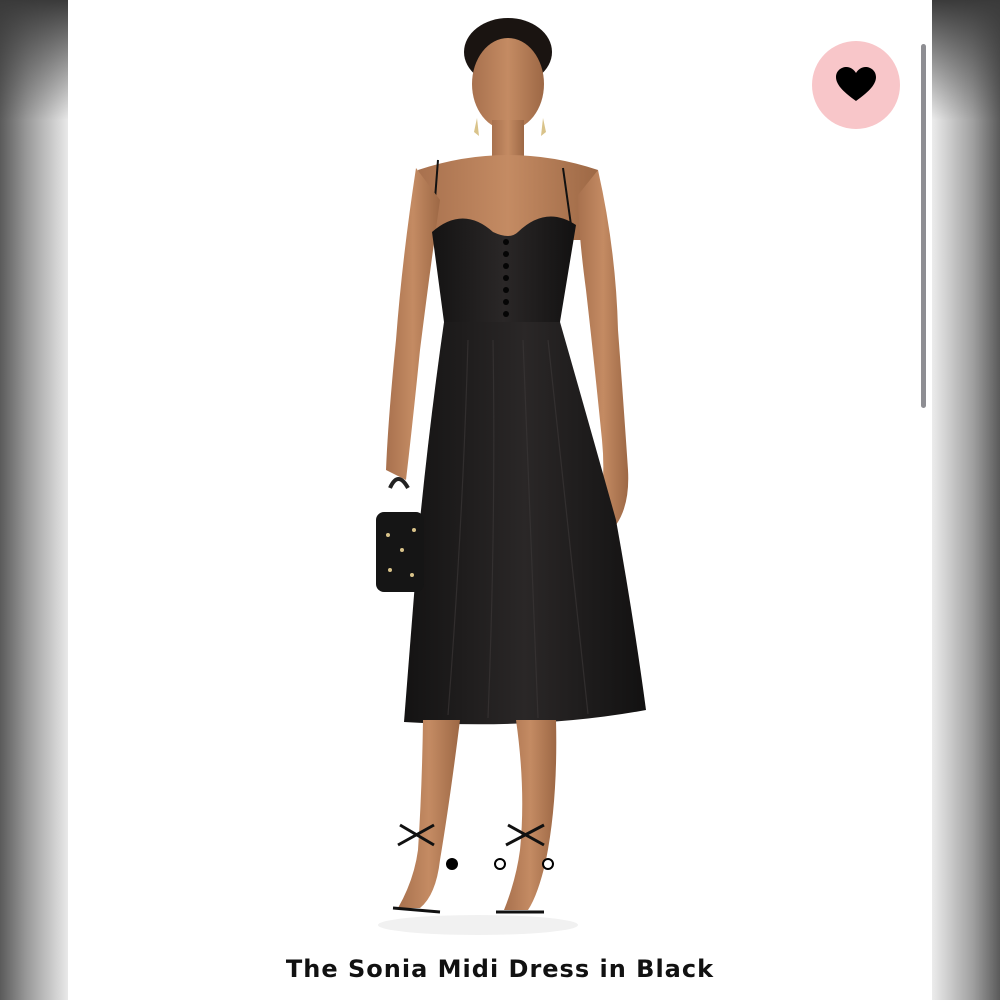  I want to click on blurred-background-left, so click(34, 500).